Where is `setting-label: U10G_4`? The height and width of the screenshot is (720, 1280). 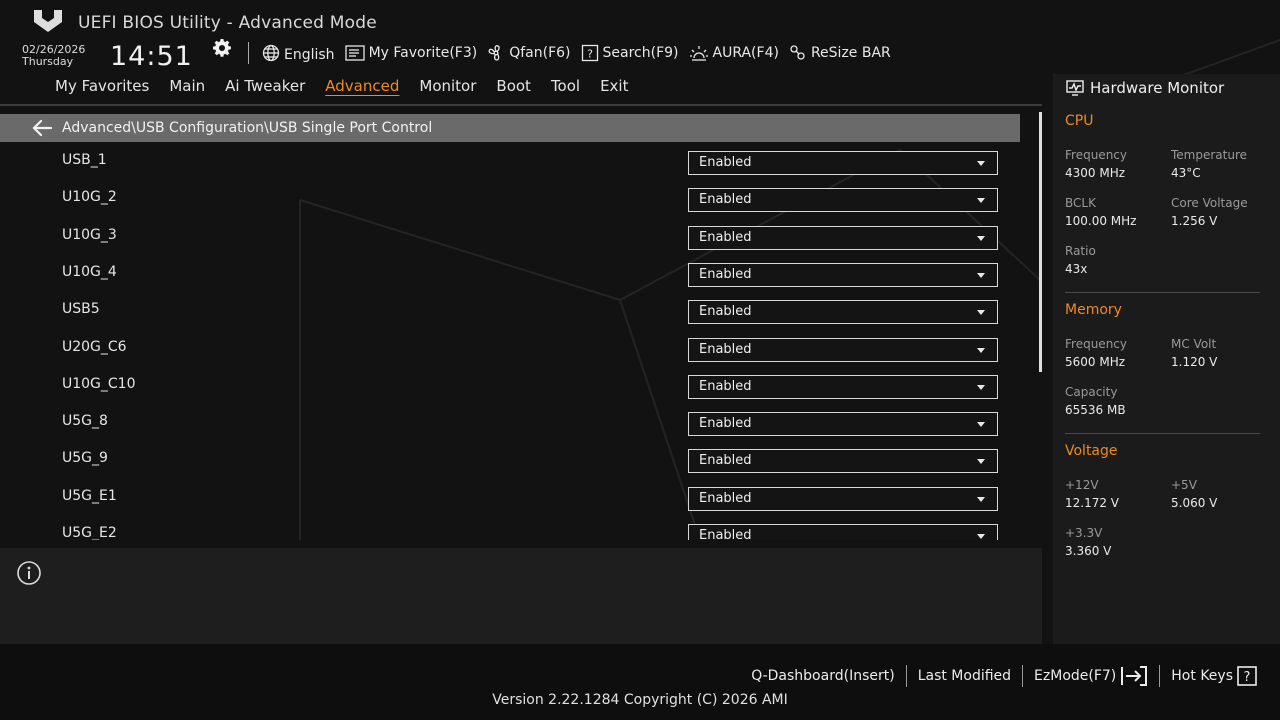
setting-label: U10G_4 is located at coordinates (89, 271).